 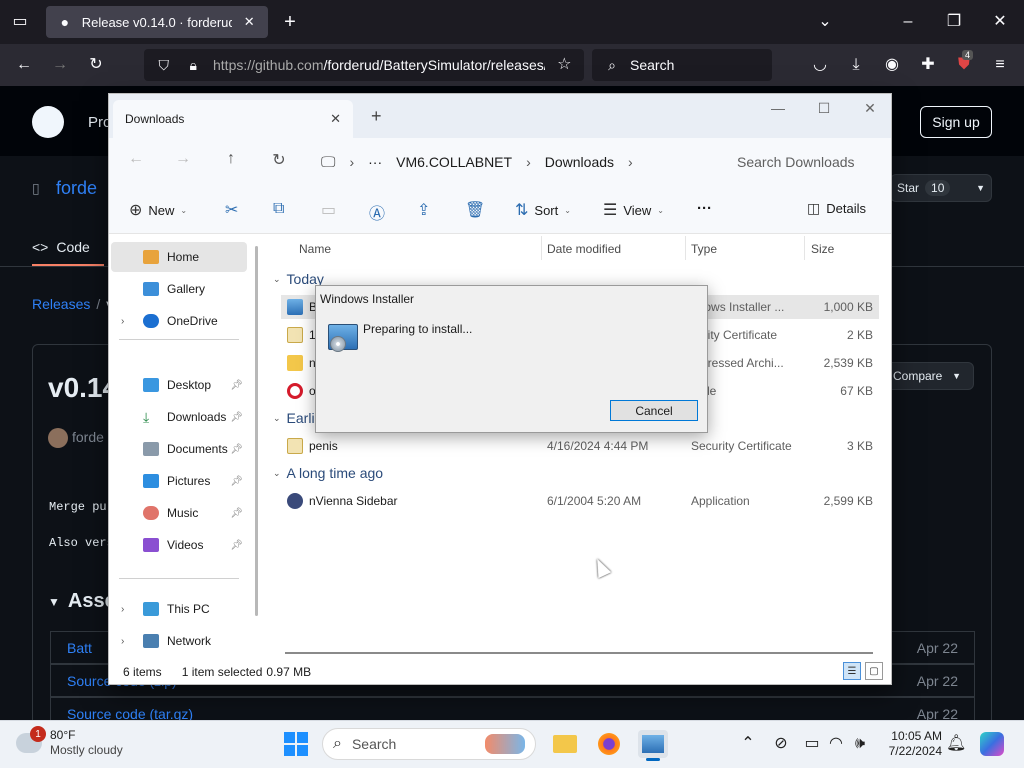 I want to click on repo-owner-link: forde, so click(x=76, y=188).